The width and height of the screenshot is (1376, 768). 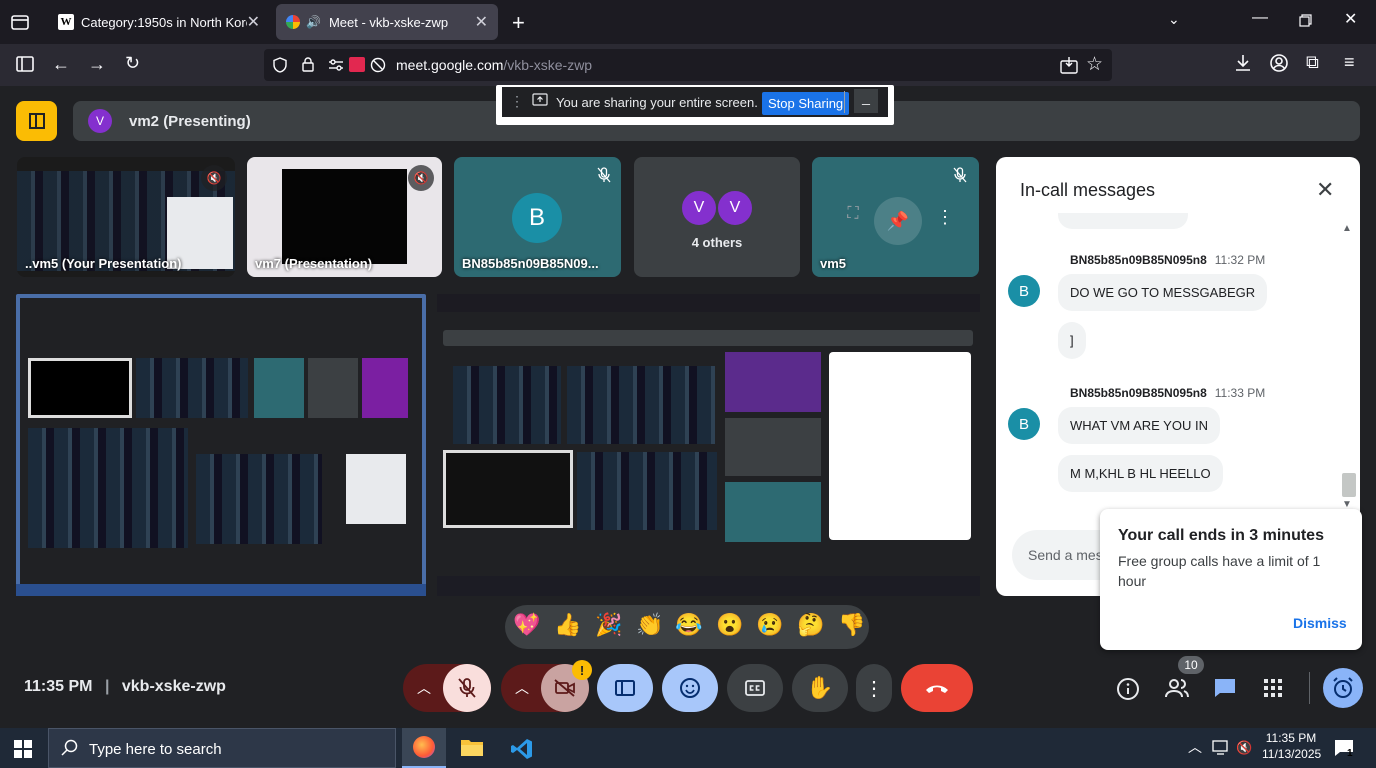 What do you see at coordinates (1225, 688) in the screenshot?
I see `chat-icon` at bounding box center [1225, 688].